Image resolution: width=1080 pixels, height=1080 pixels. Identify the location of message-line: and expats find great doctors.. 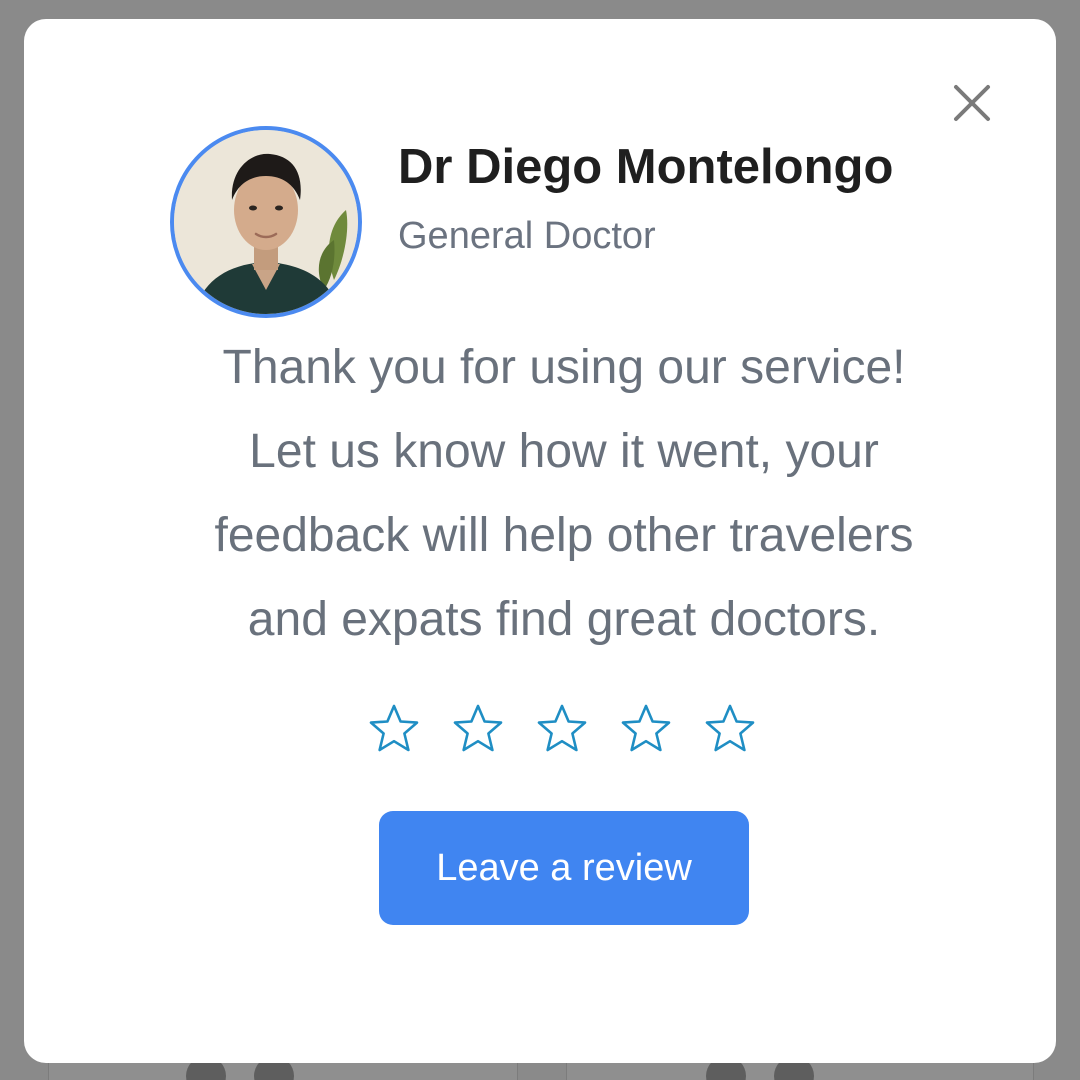
(564, 619).